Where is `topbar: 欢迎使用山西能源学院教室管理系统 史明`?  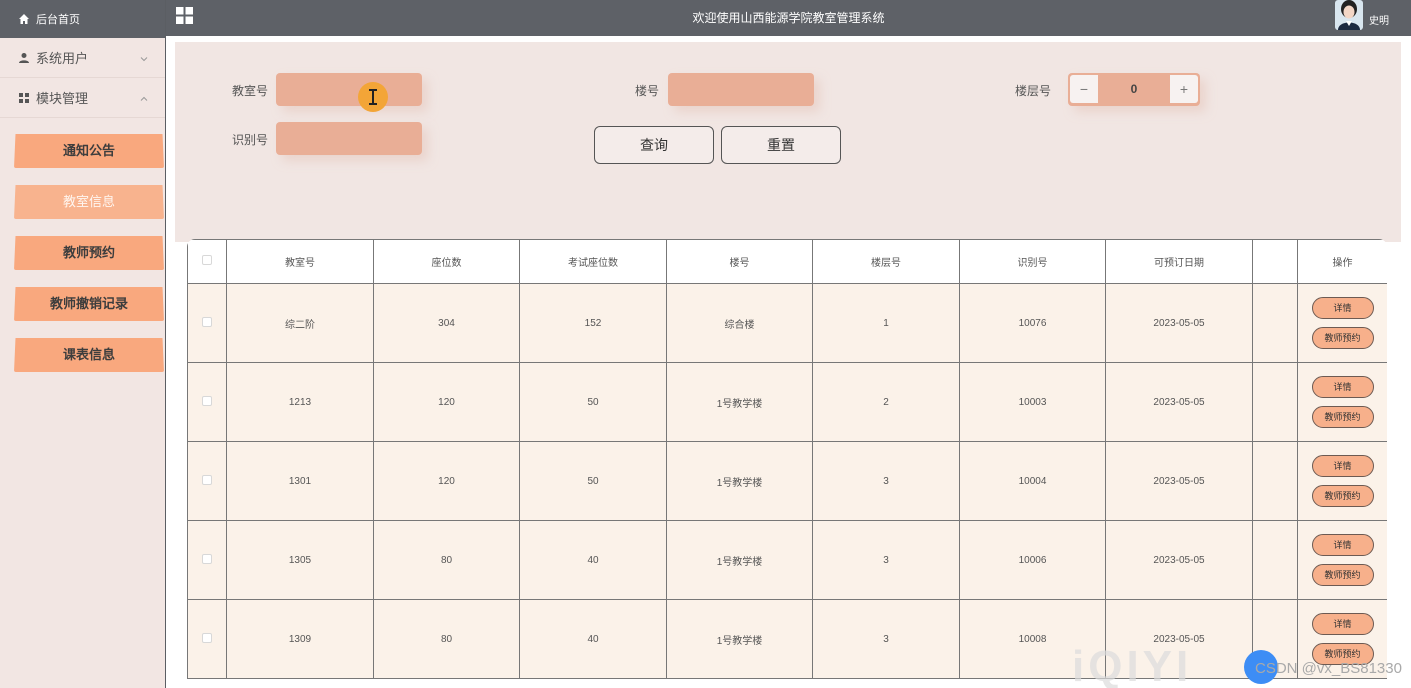 topbar: 欢迎使用山西能源学院教室管理系统 史明 is located at coordinates (788, 18).